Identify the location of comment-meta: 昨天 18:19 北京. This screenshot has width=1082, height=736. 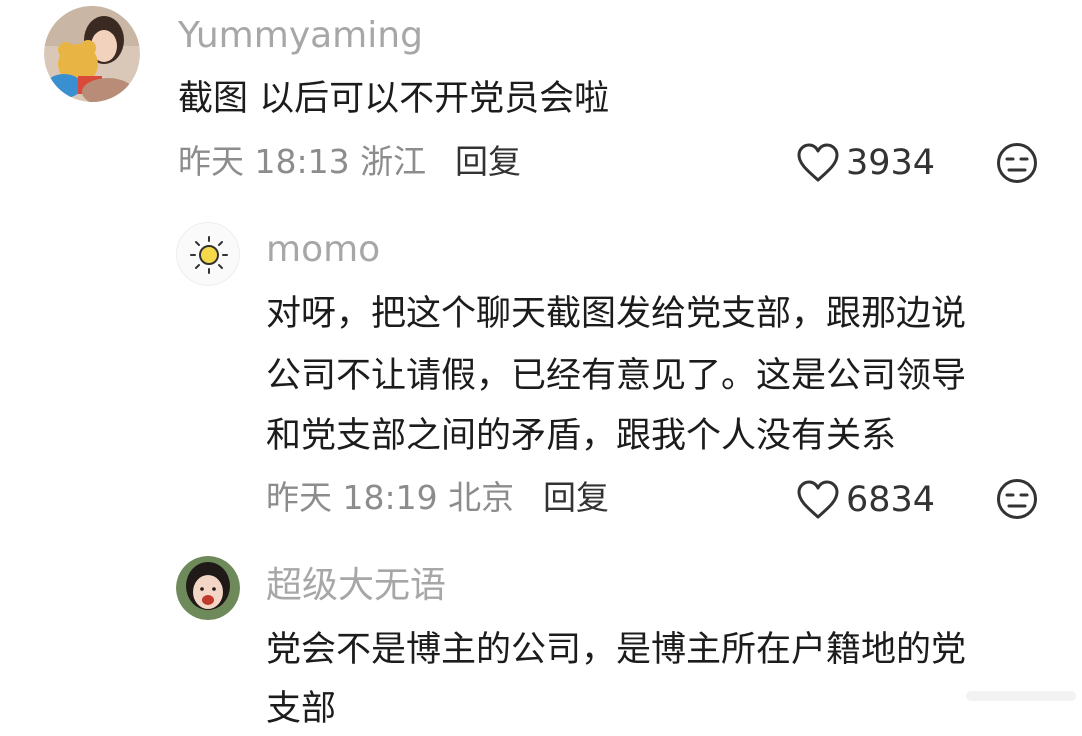
(390, 497).